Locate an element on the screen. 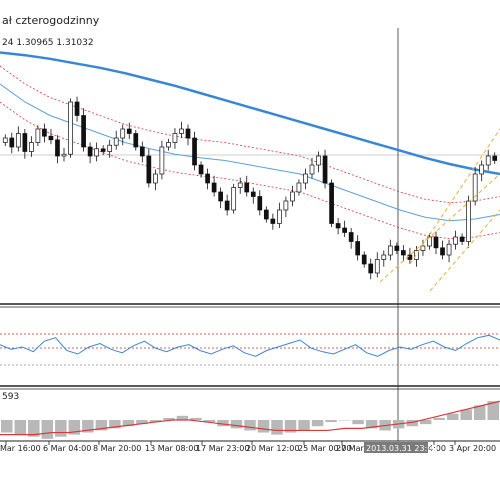 Image resolution: width=500 pixels, height=500 pixels. x-tick-label: 17 Mar 23:00 is located at coordinates (222, 448).